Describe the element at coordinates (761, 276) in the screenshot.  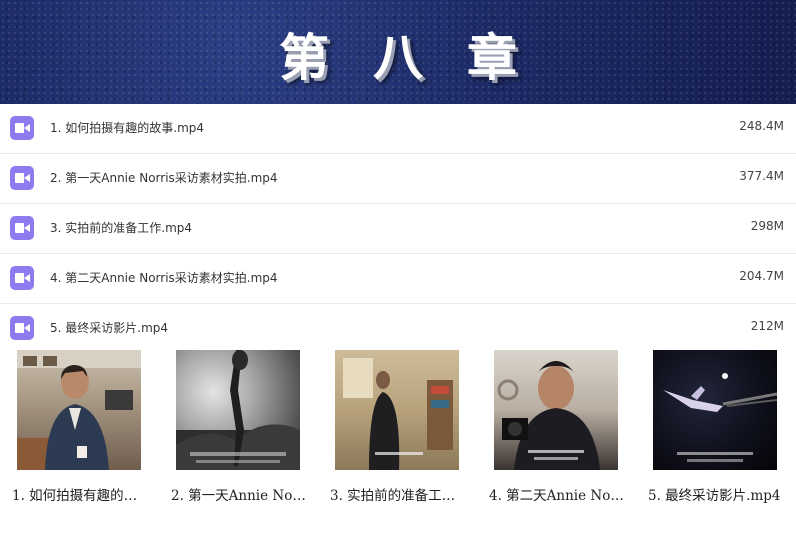
I see `file-size: 204.7M` at that location.